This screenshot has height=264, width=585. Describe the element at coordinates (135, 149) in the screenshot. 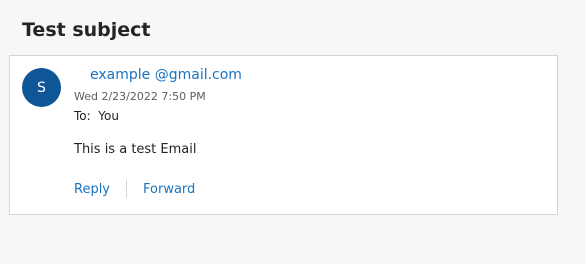

I see `message-body: This is a test Email` at that location.